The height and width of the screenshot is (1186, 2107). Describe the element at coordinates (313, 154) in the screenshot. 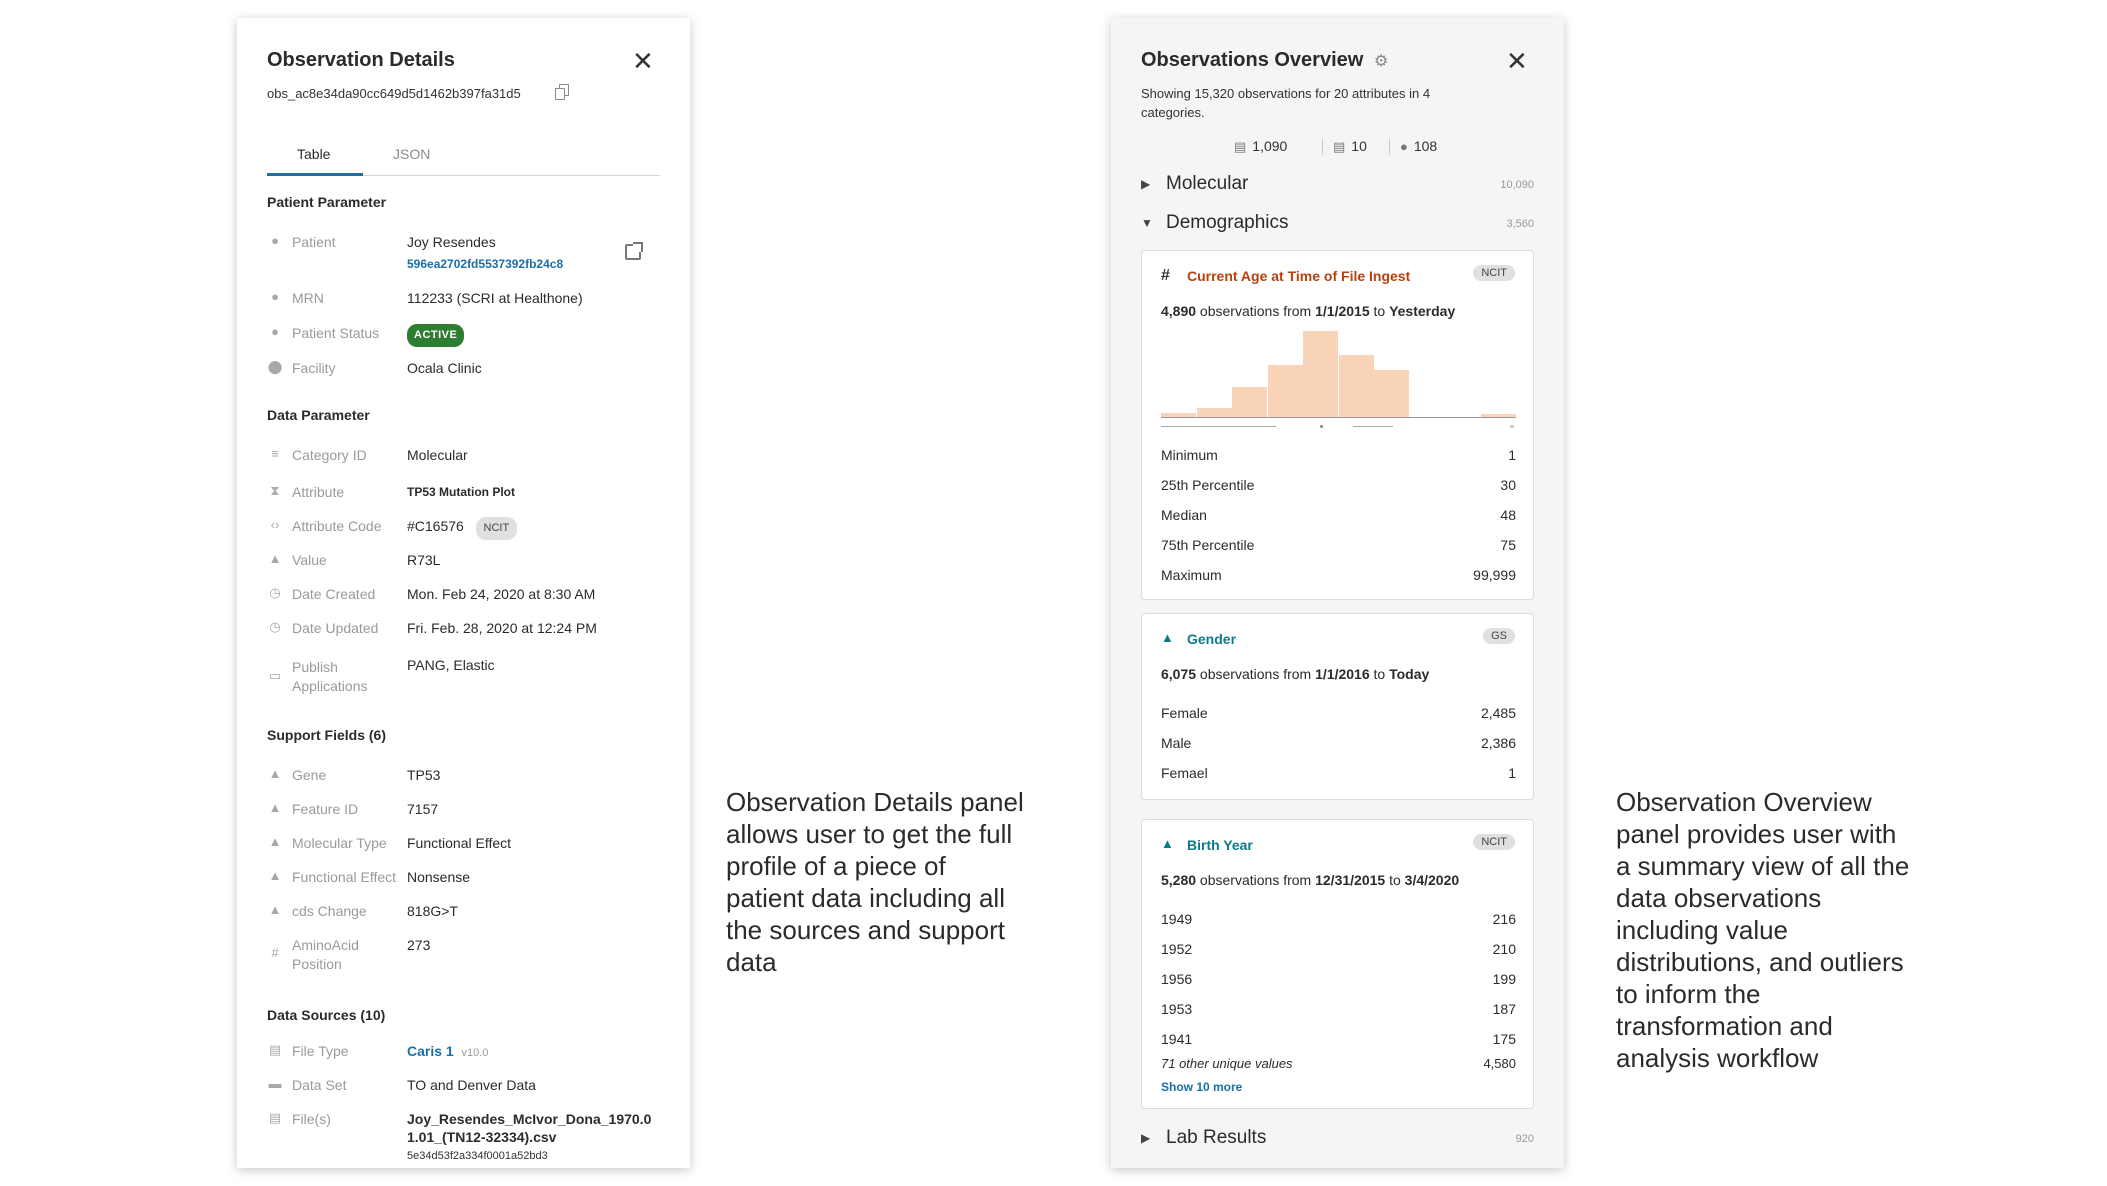

I see `tab-table: Table` at that location.